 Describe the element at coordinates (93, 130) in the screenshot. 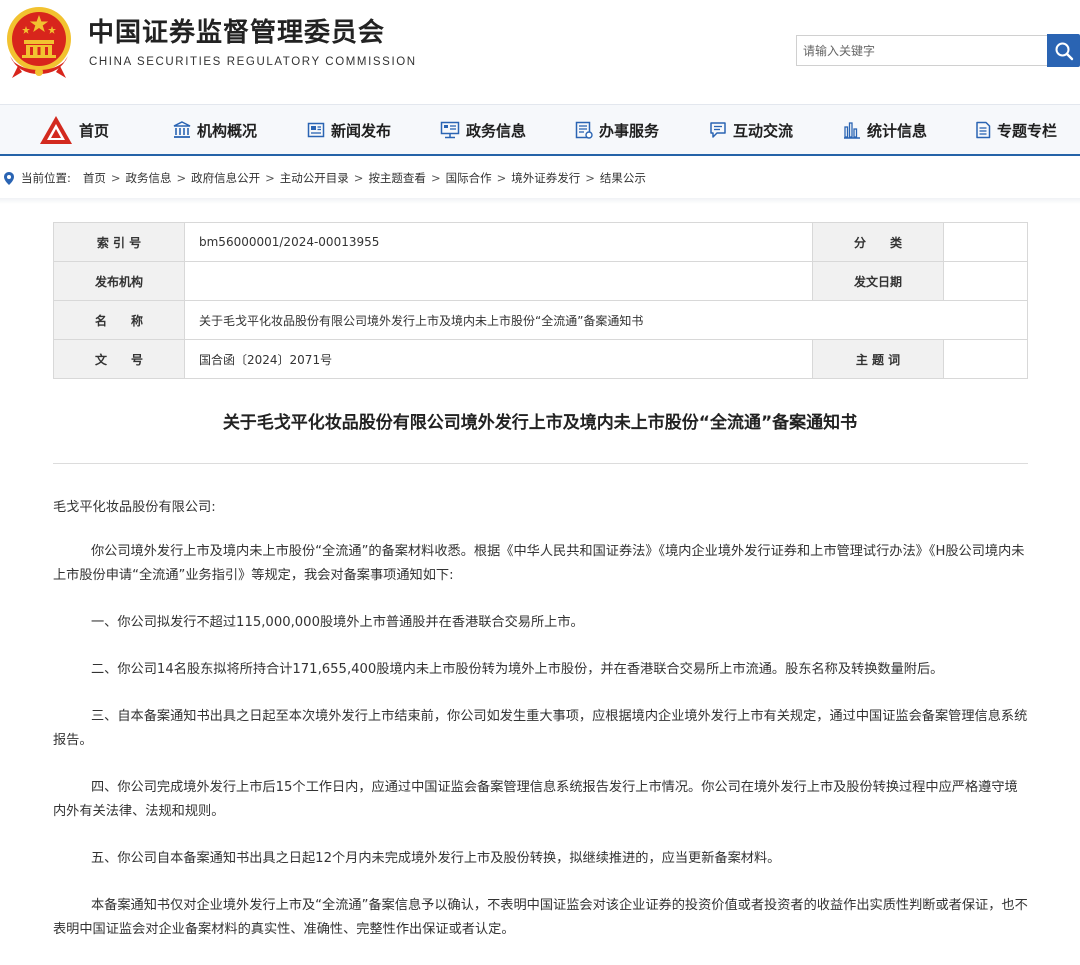

I see `nav-item-label: 首页` at that location.